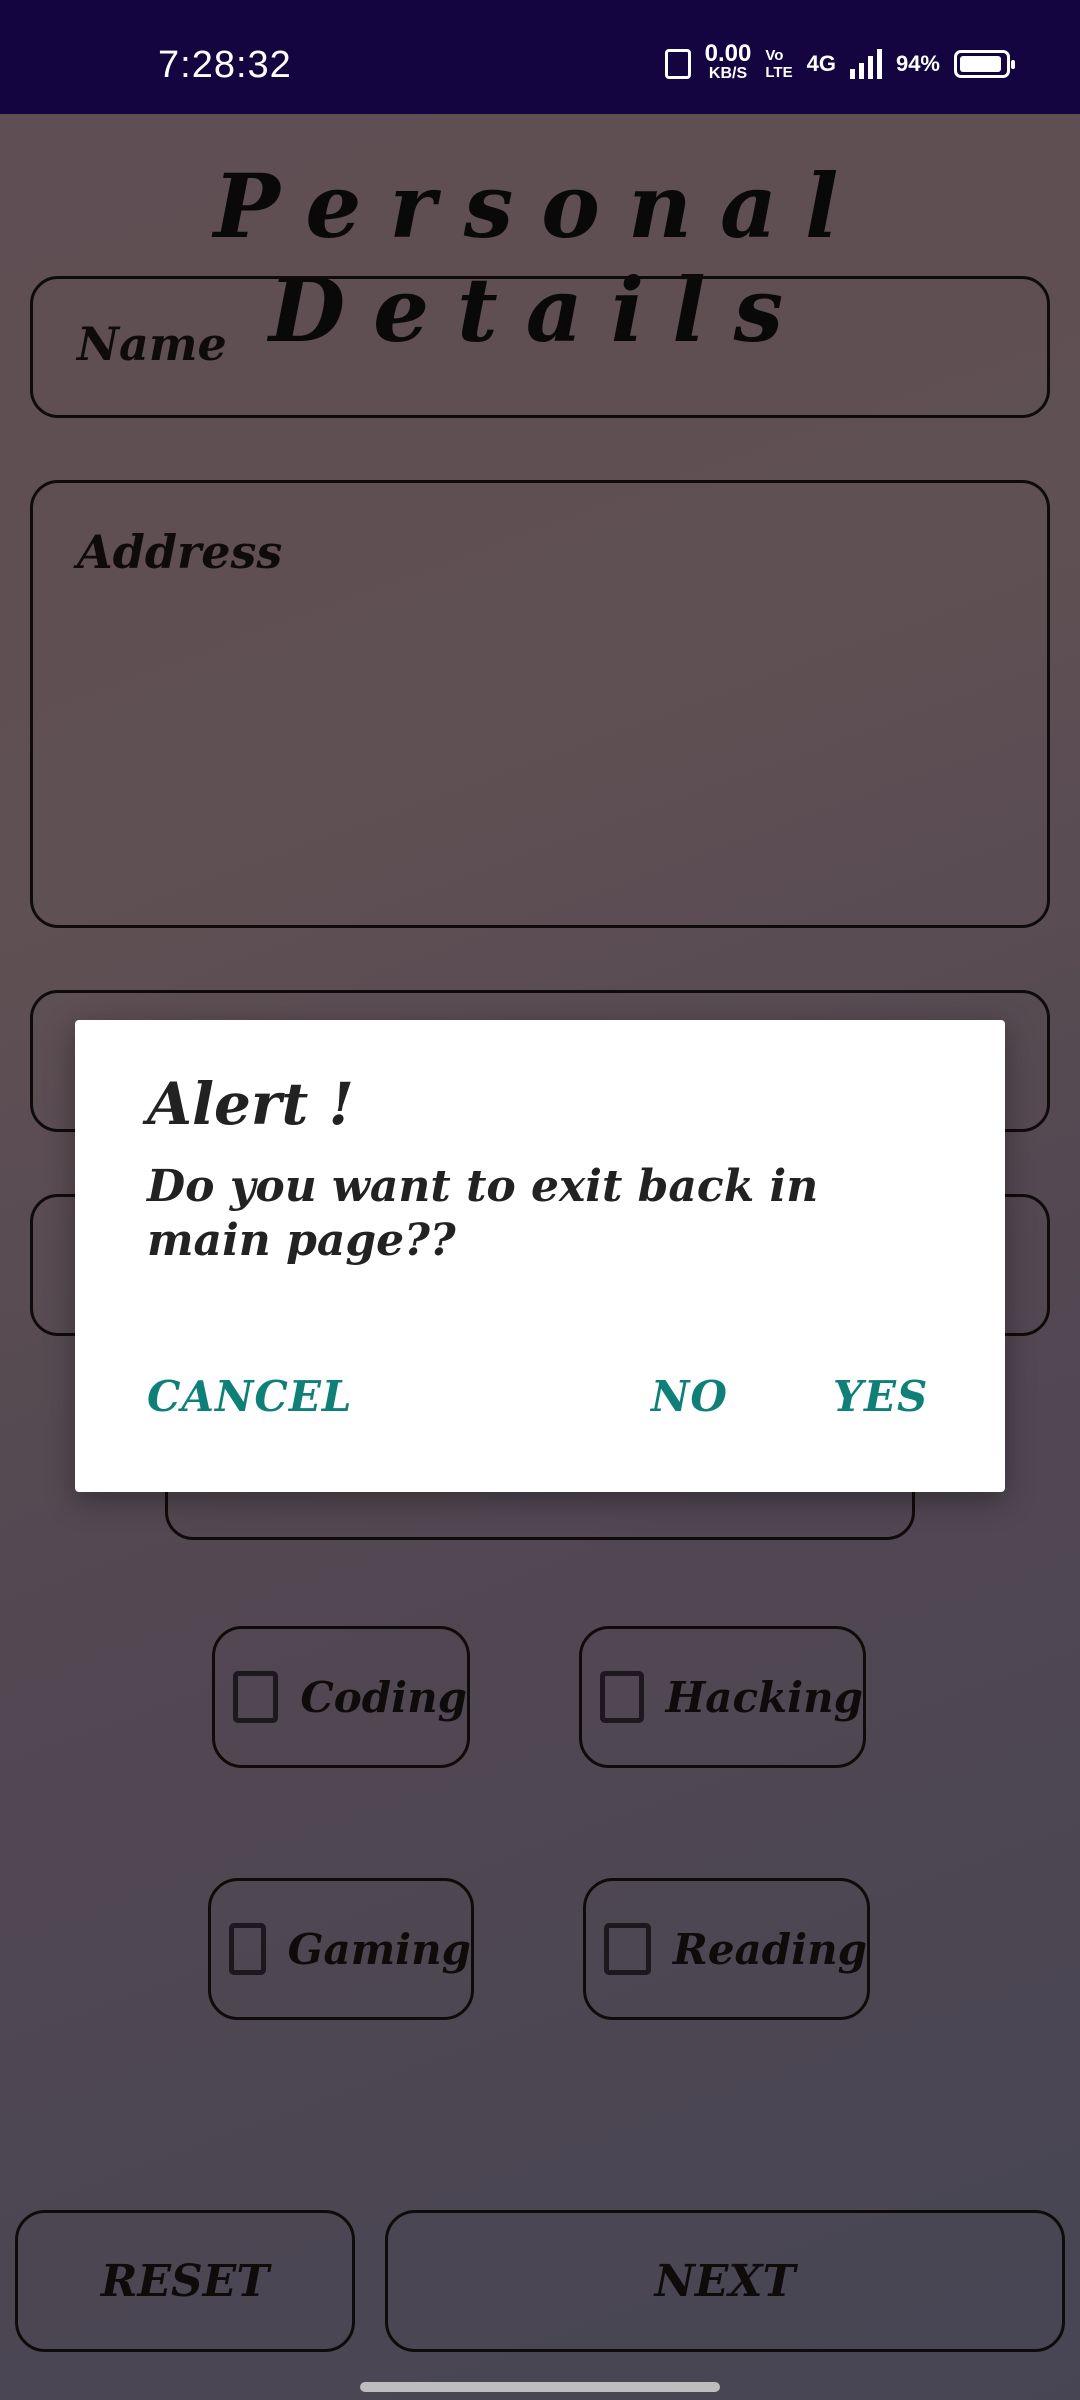 Image resolution: width=1080 pixels, height=2400 pixels. Describe the element at coordinates (839, 62) in the screenshot. I see `status-icons: 0.00 KB/S Vo LTE 4G 94%` at that location.